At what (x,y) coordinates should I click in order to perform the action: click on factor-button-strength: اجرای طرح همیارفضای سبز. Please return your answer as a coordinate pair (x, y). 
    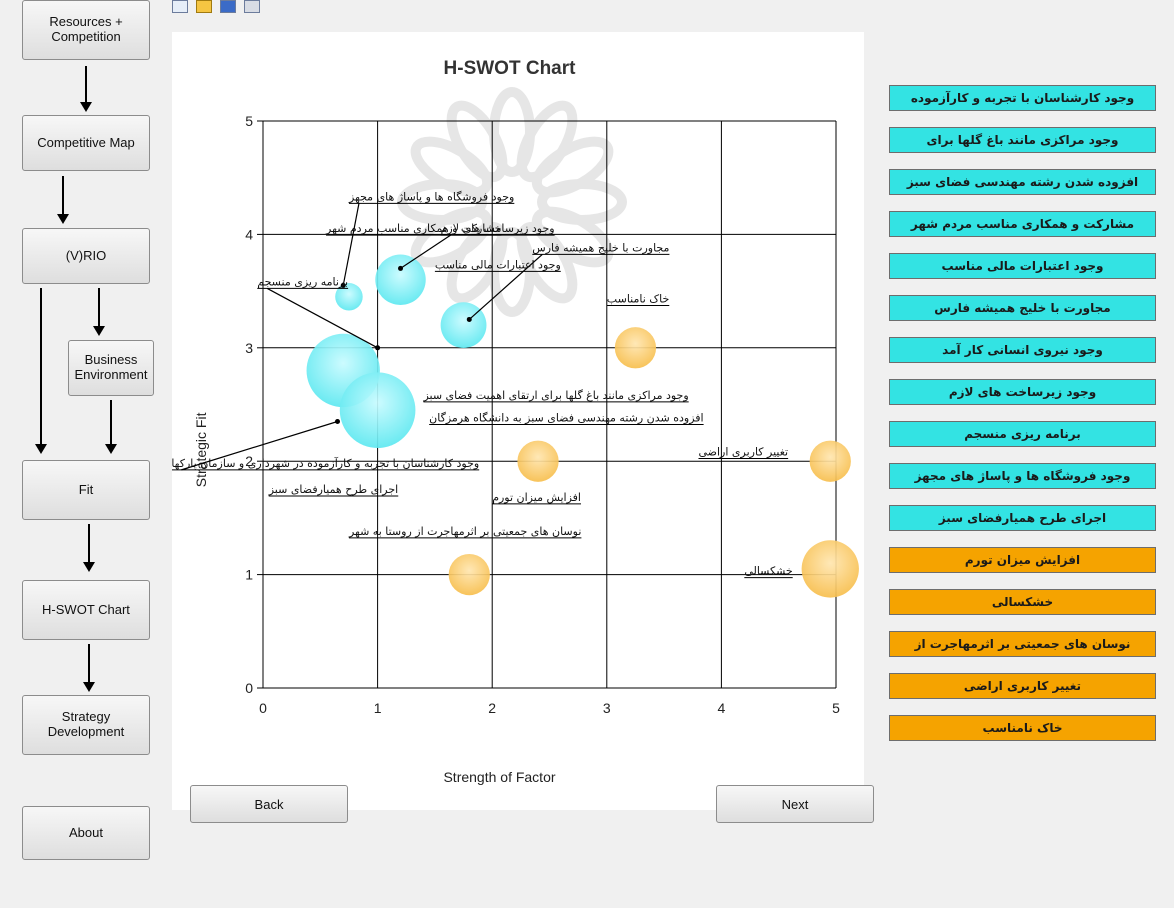
    Looking at the image, I should click on (1022, 518).